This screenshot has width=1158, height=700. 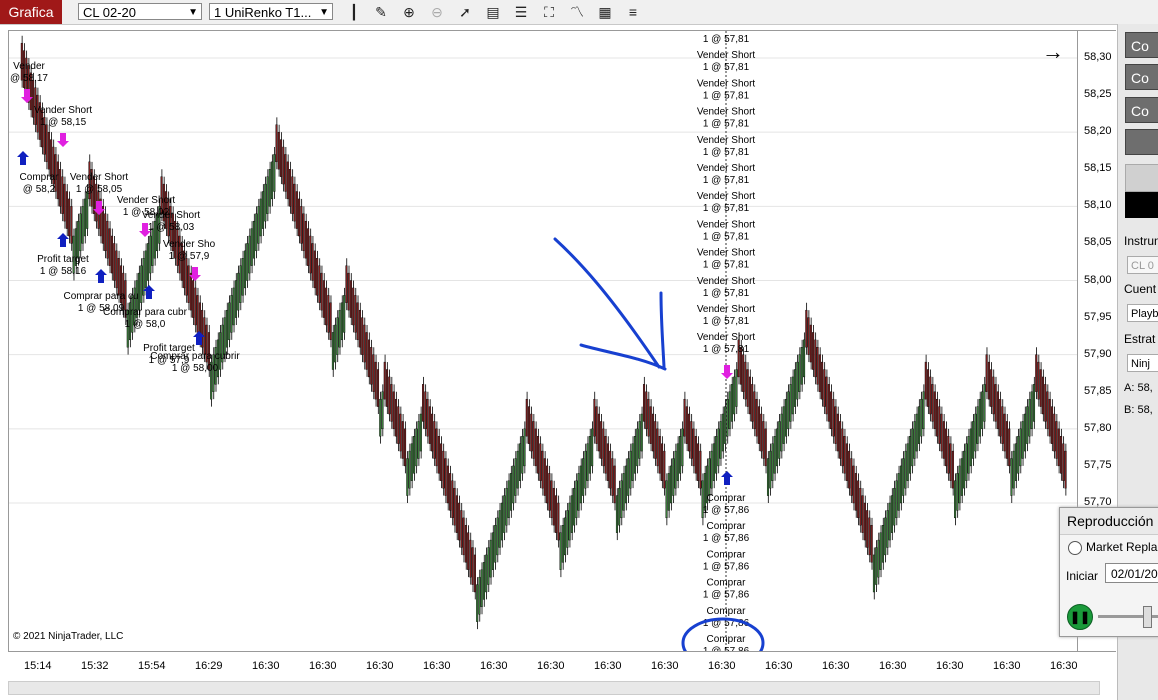 I want to click on chart-scrollbar, so click(x=554, y=688).